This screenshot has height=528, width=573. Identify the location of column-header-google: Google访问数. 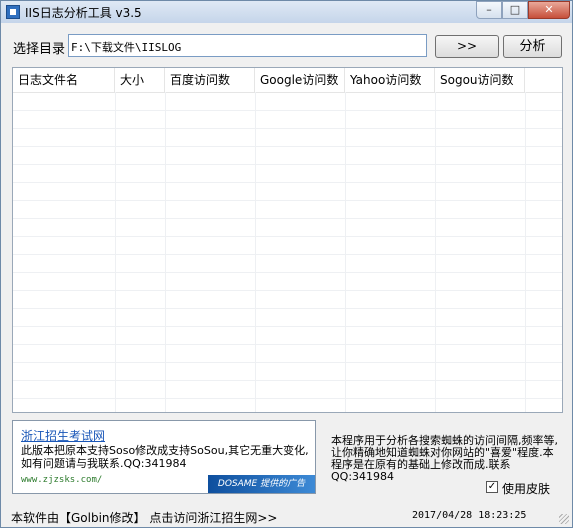
(300, 80).